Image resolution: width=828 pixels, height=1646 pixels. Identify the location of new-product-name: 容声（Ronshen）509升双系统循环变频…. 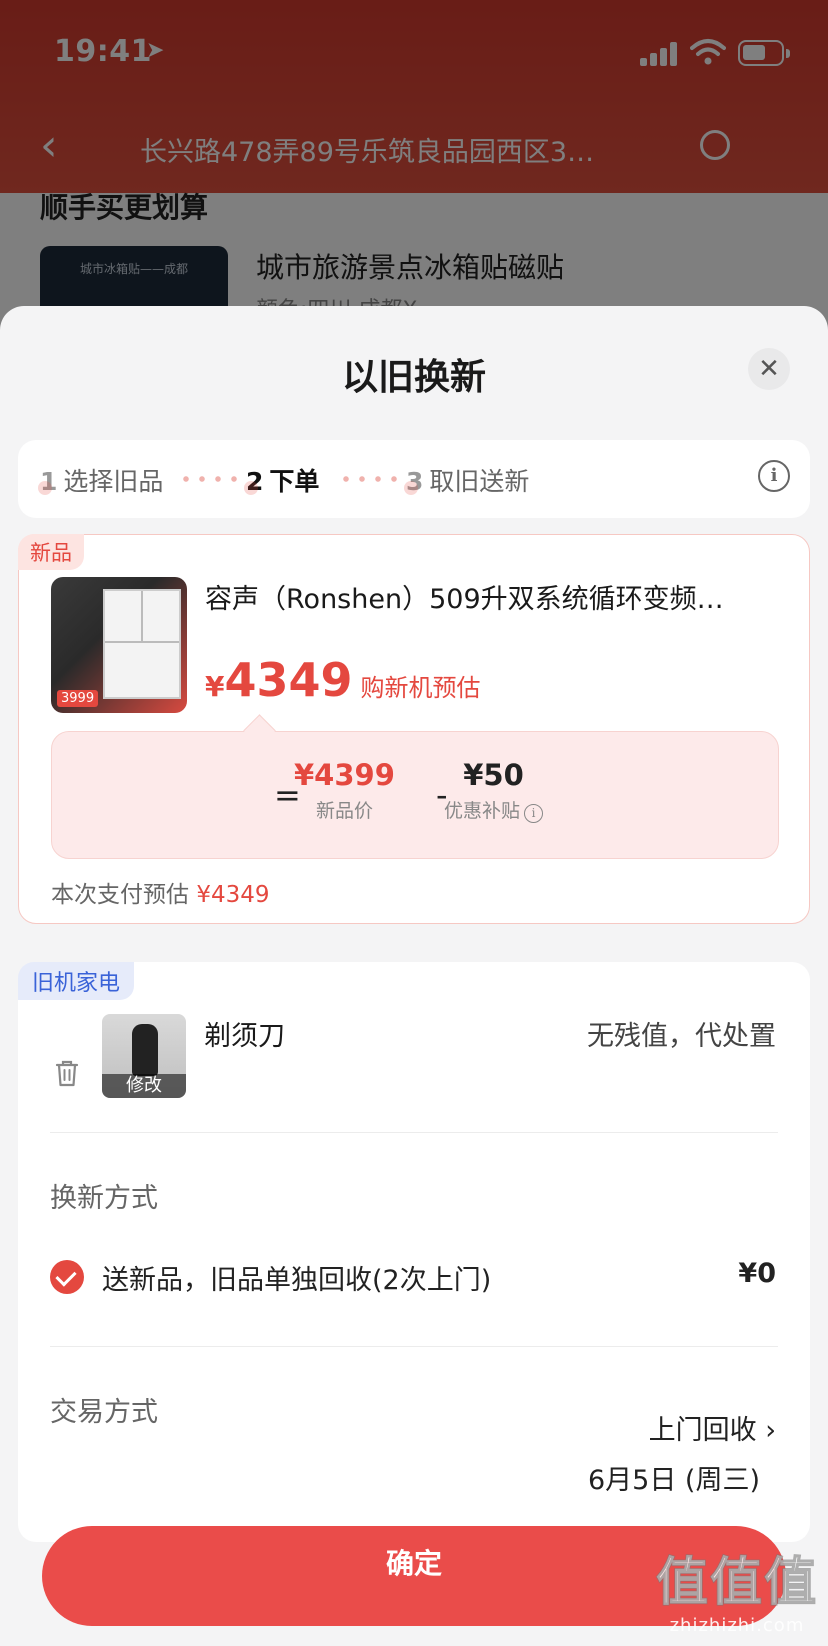
(495, 596).